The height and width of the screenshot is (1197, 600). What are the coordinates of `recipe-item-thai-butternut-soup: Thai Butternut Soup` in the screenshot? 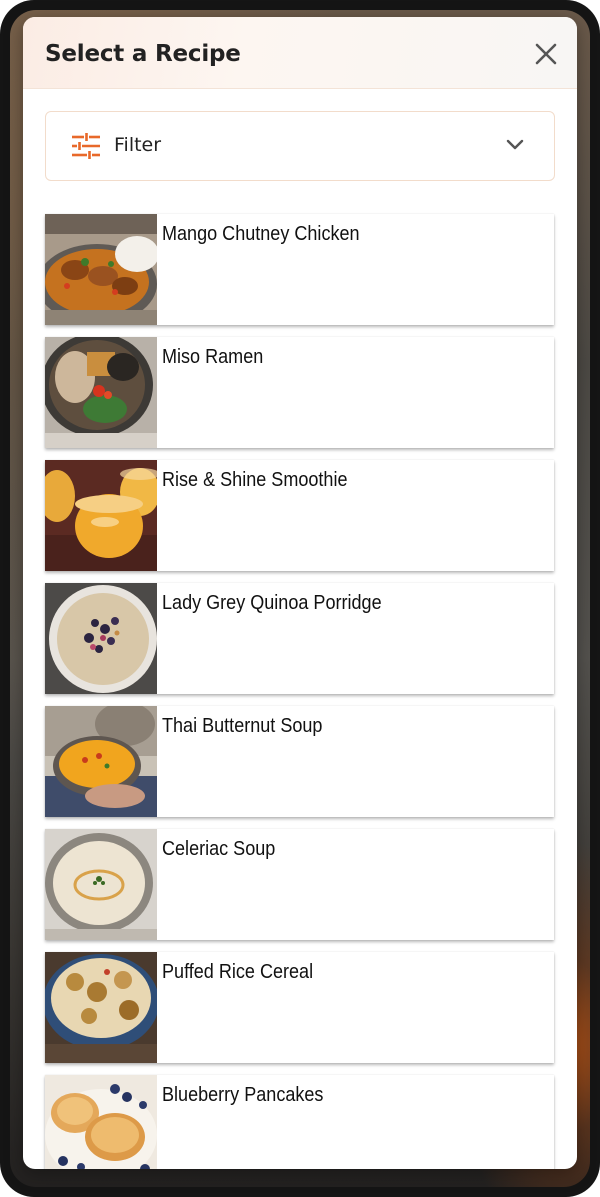 It's located at (299, 761).